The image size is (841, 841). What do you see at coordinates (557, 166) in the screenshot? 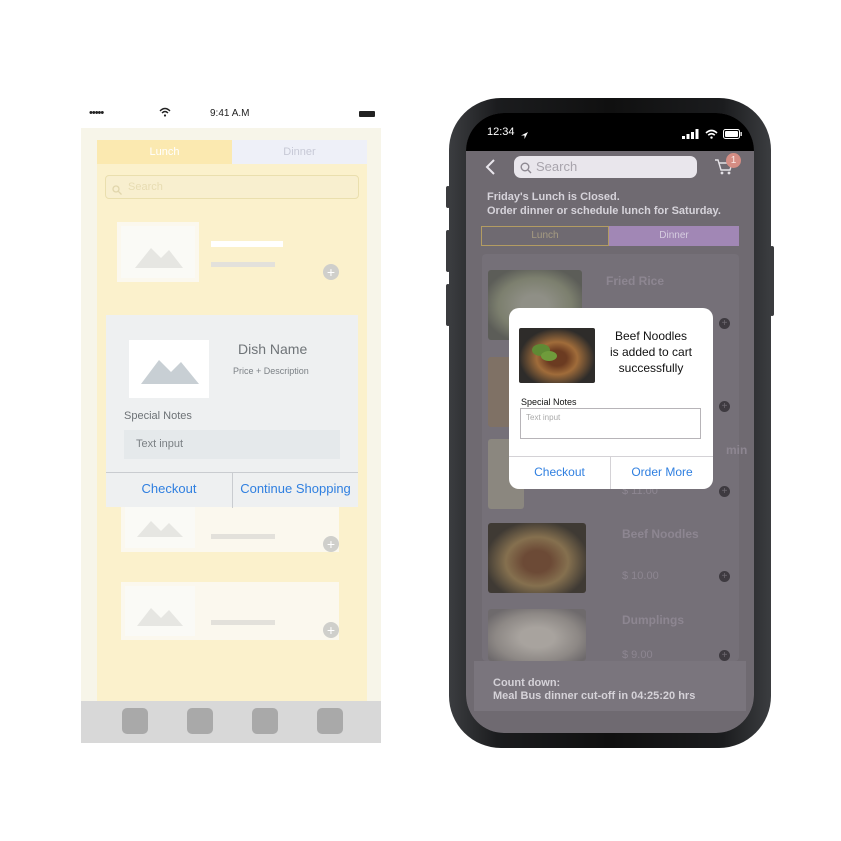
I see `phone-search-placeholder: Search` at bounding box center [557, 166].